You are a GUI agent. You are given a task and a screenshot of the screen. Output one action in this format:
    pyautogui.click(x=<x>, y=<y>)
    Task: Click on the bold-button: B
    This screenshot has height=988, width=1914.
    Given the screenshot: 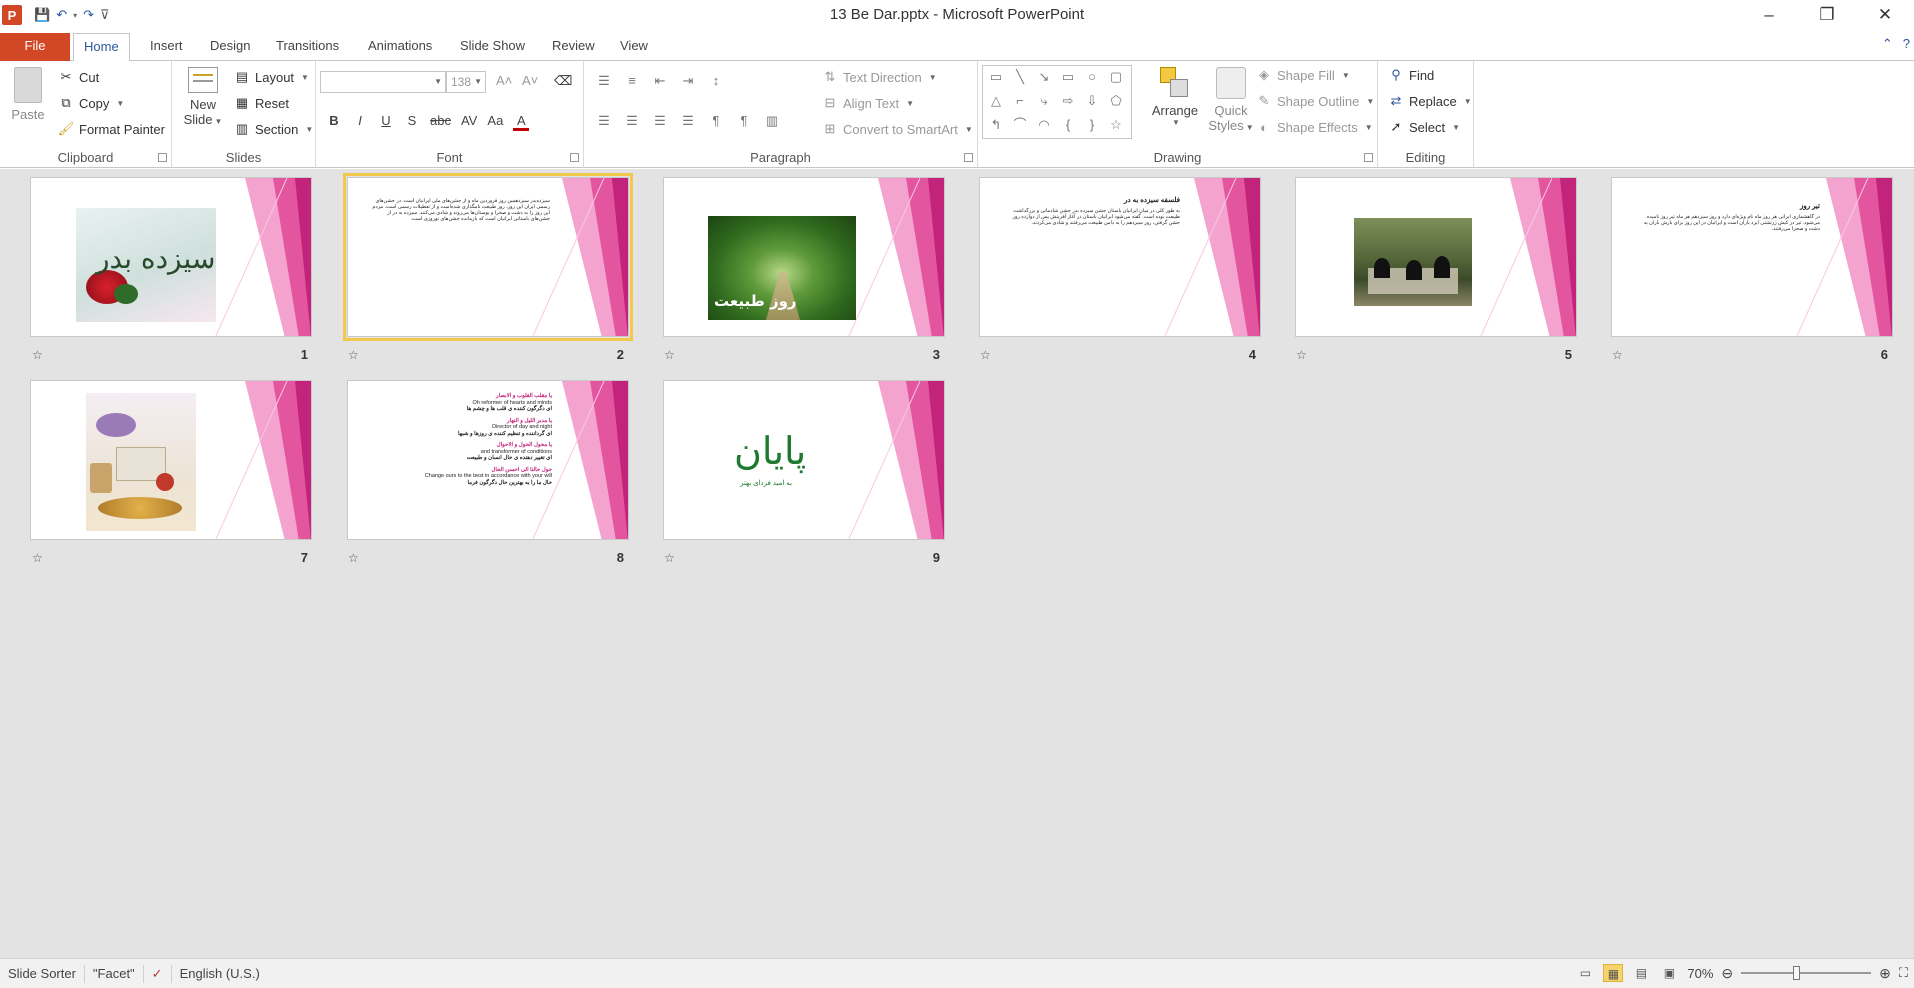 What is the action you would take?
    pyautogui.click(x=334, y=122)
    